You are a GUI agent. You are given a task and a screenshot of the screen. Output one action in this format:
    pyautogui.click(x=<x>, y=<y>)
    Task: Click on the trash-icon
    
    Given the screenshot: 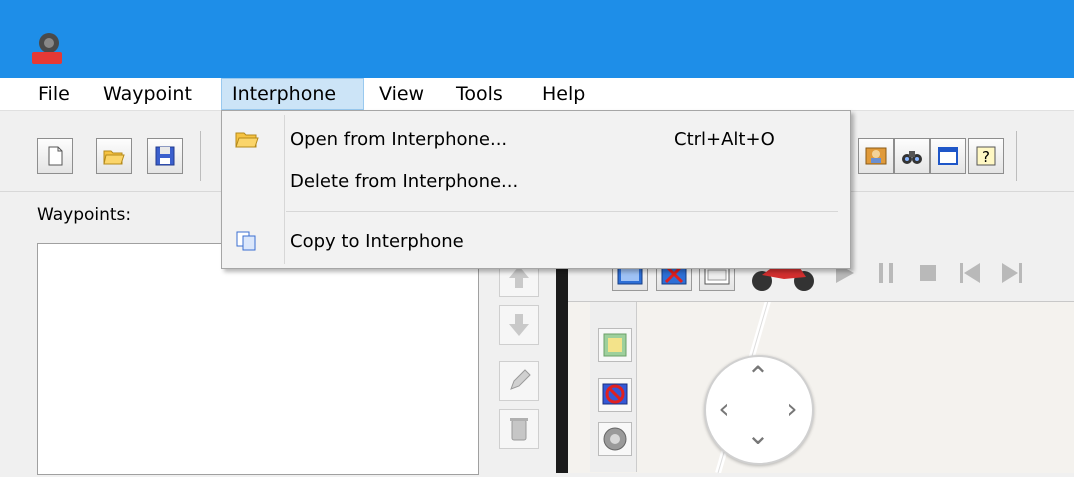 What is the action you would take?
    pyautogui.click(x=519, y=429)
    